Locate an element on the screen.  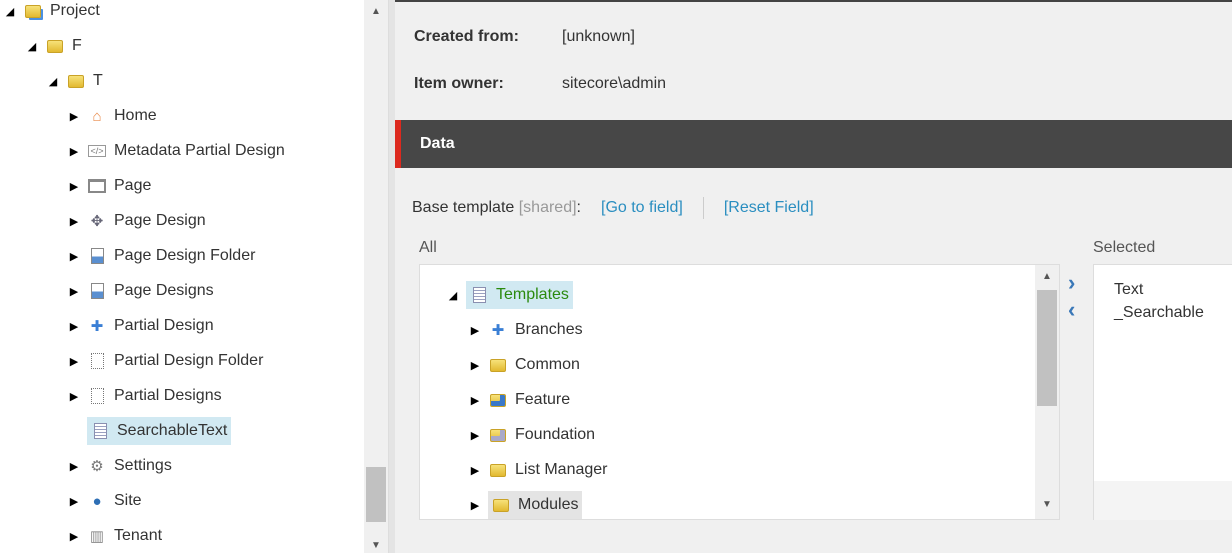
field-label: Base template is located at coordinates (463, 207).